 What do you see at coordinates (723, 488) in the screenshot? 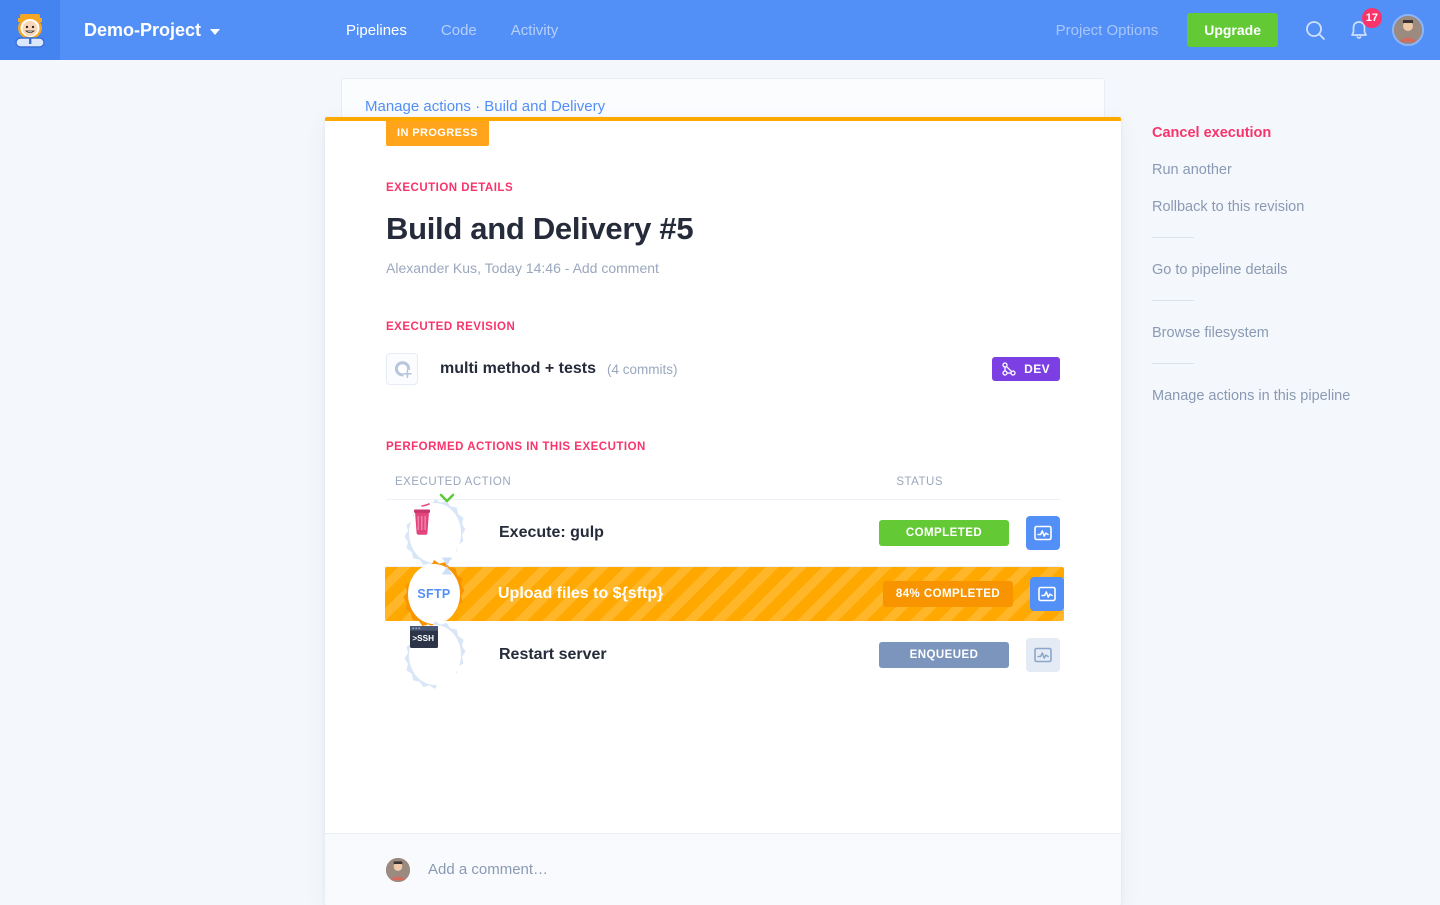
I see `actions-table-header: EXECUTED ACTION STATUS` at bounding box center [723, 488].